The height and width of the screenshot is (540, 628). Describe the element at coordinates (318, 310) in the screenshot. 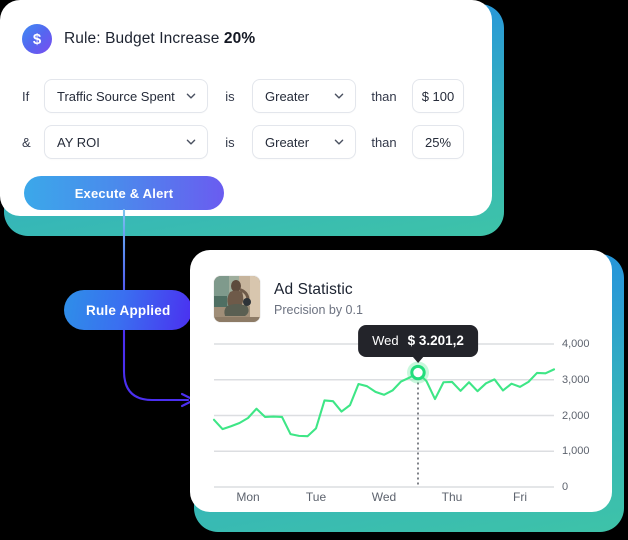

I see `chart-subtitle: Precision by 0.1` at that location.